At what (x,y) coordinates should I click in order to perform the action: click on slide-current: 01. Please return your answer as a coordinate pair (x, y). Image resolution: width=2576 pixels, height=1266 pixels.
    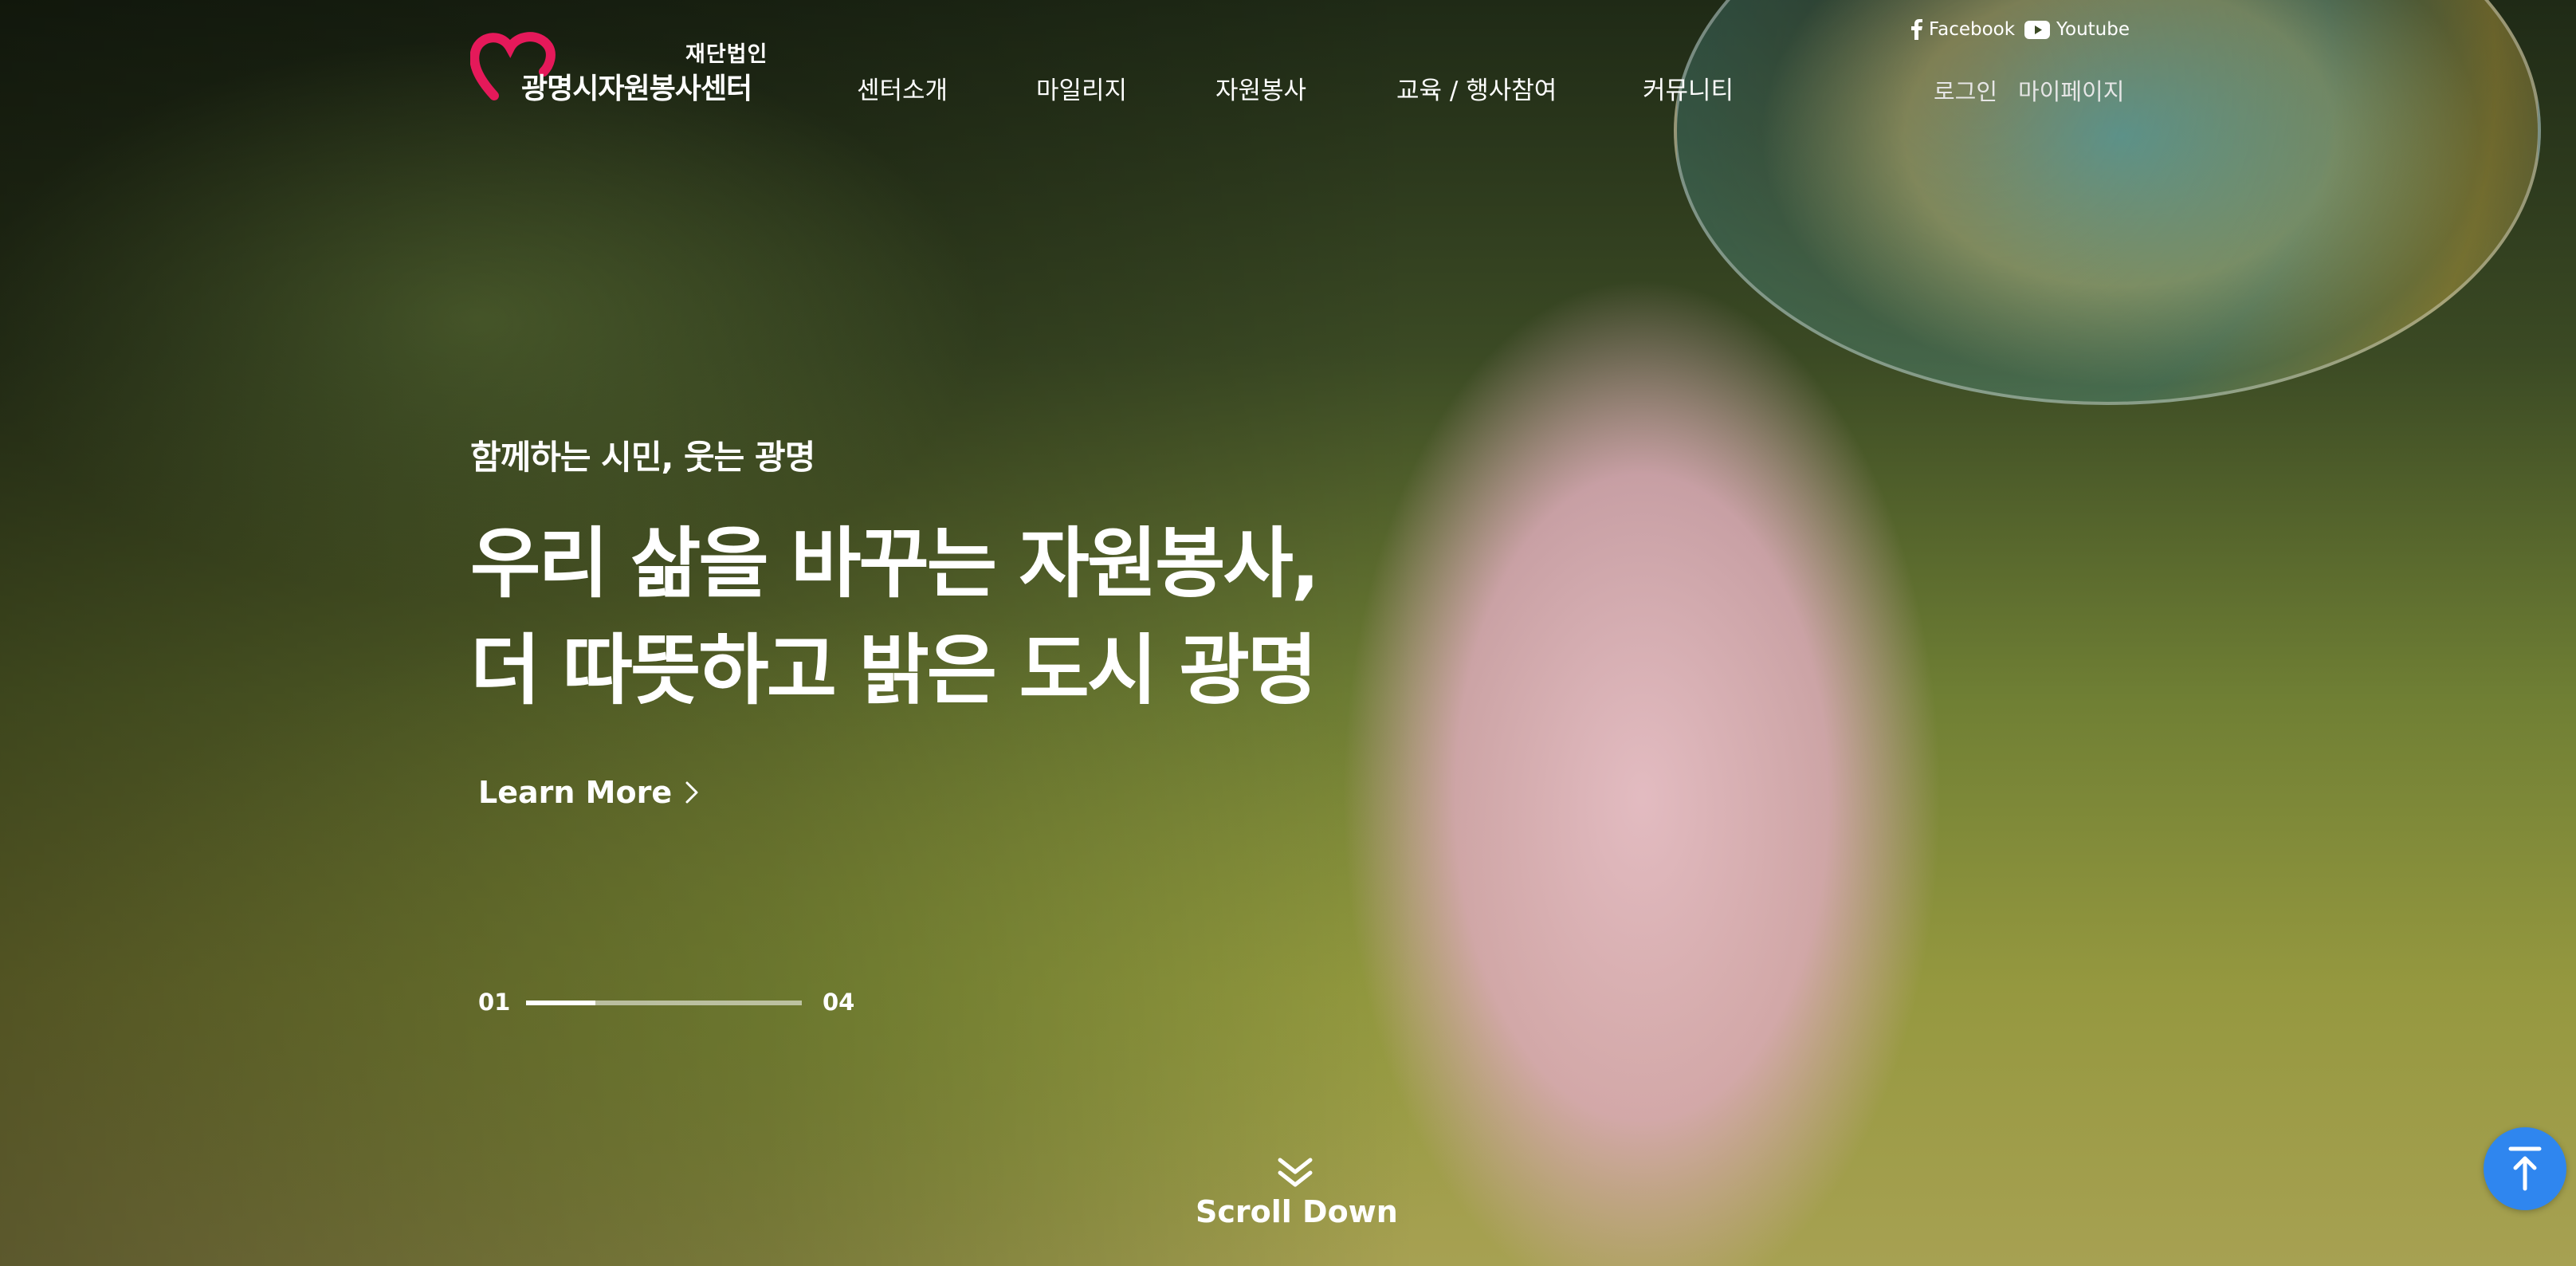
    Looking at the image, I should click on (495, 1002).